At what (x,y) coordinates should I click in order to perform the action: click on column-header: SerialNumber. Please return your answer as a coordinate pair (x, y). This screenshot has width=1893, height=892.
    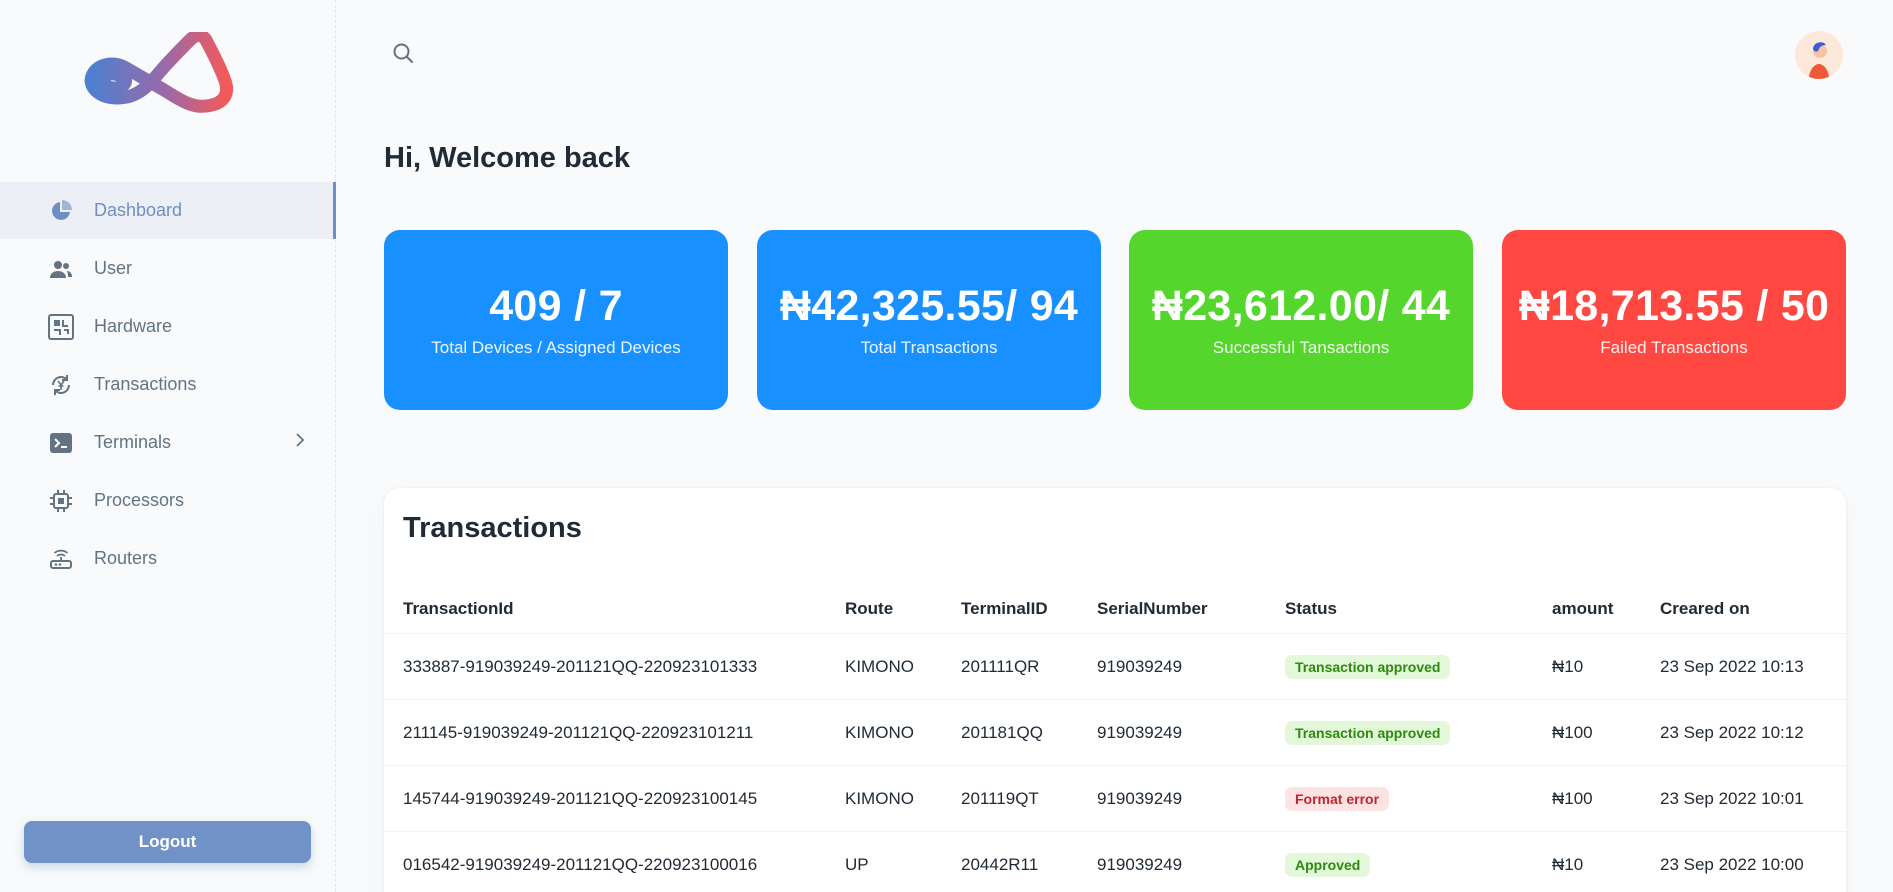
    Looking at the image, I should click on (1152, 608).